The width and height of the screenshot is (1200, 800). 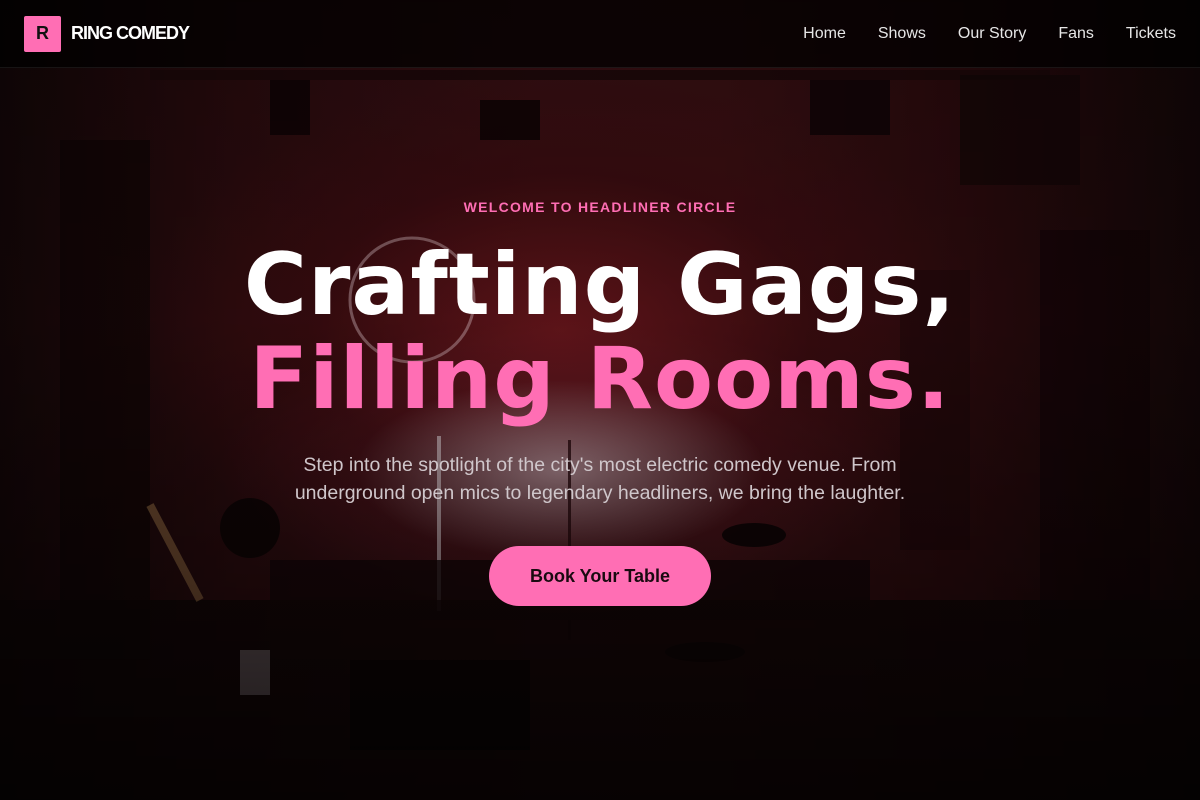 I want to click on hero-title-line-1: Crafting Gags,, so click(x=600, y=285).